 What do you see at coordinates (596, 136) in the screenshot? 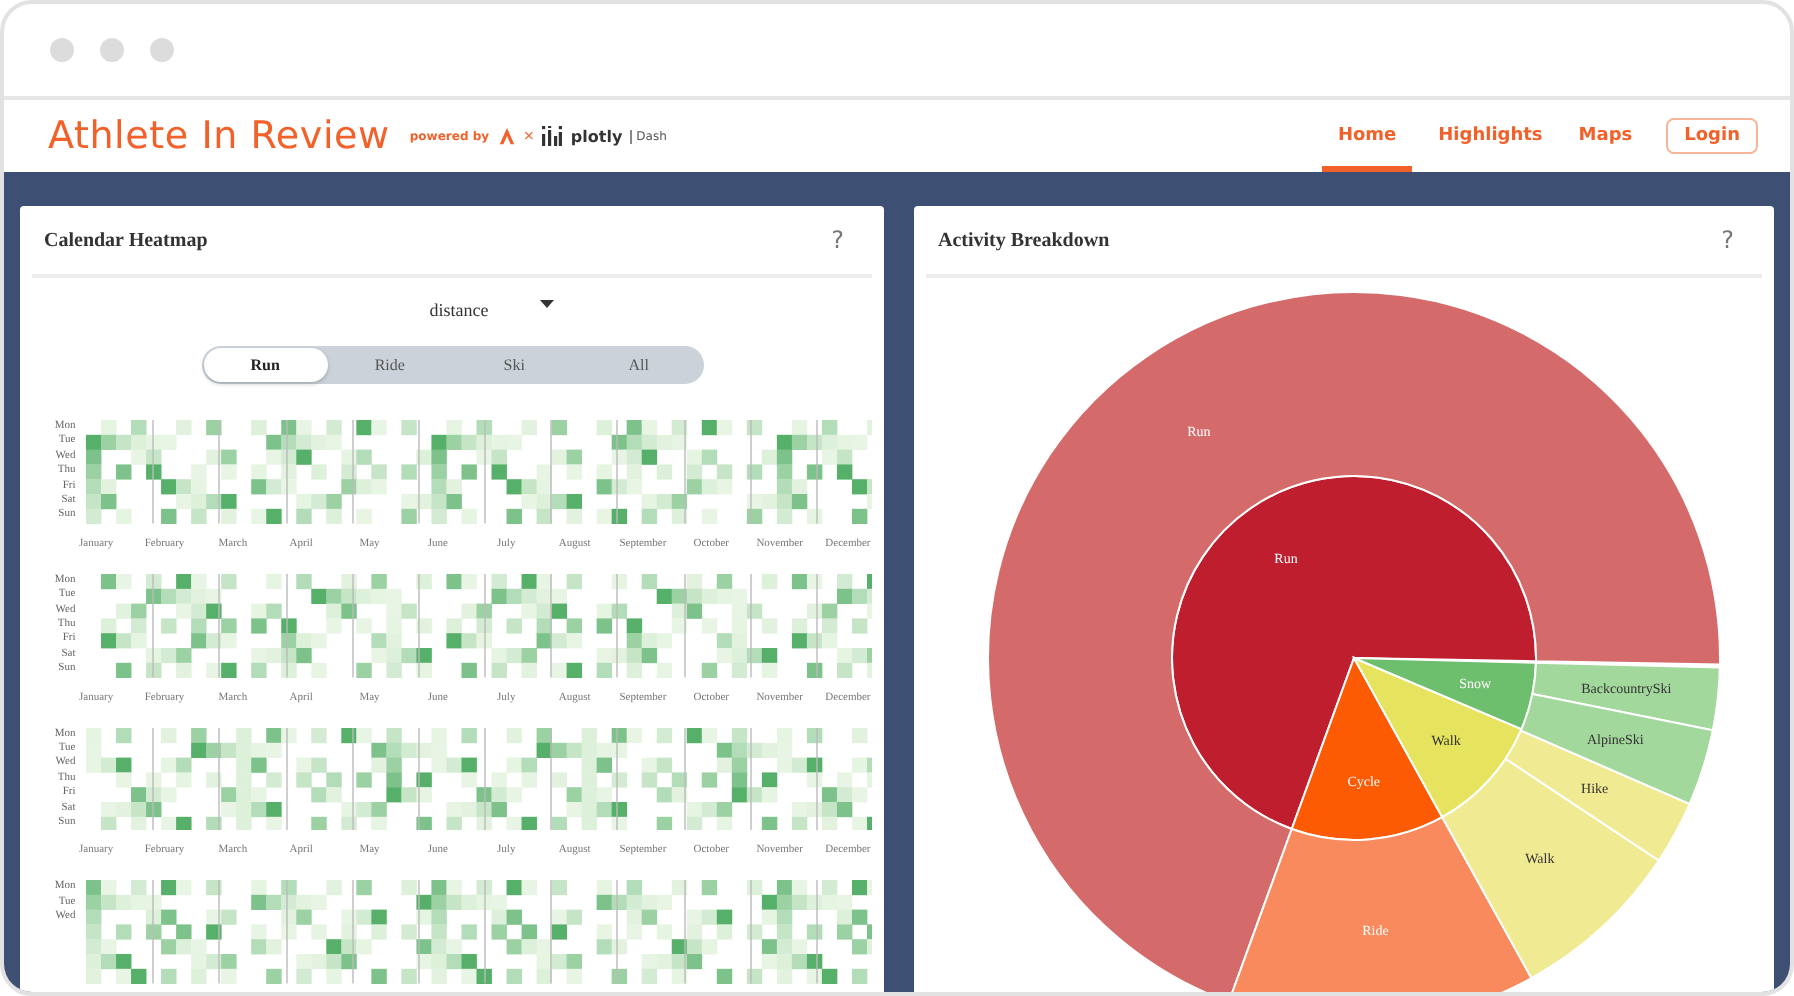
I see `partner-name-text: plotly` at bounding box center [596, 136].